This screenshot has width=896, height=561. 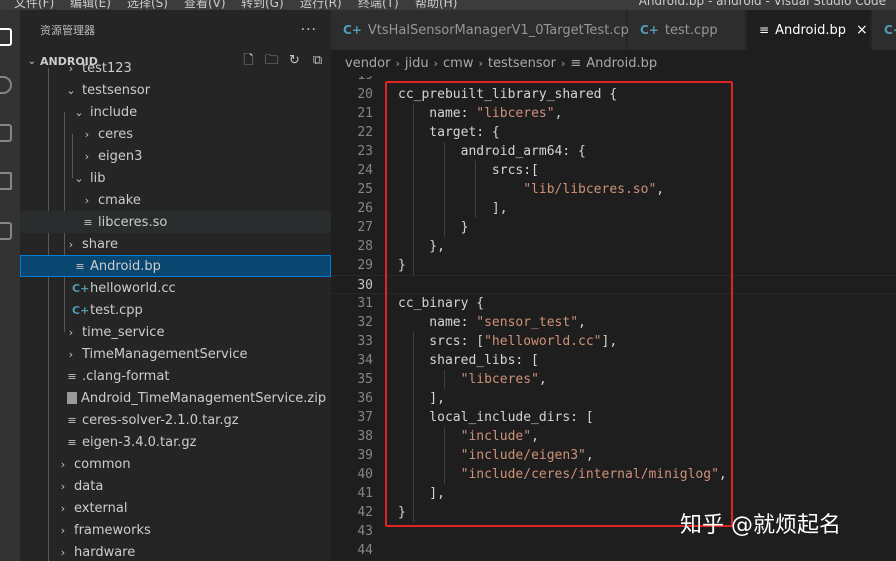 What do you see at coordinates (522, 63) in the screenshot?
I see `breadcrumb-testsensor: testsensor` at bounding box center [522, 63].